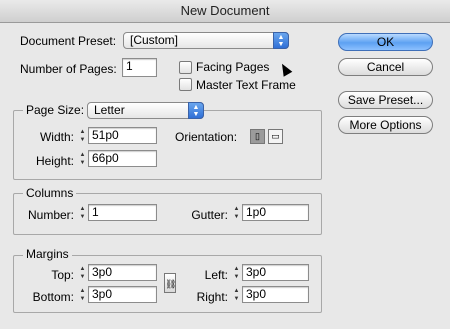  What do you see at coordinates (56, 137) in the screenshot?
I see `width-label: Width:` at bounding box center [56, 137].